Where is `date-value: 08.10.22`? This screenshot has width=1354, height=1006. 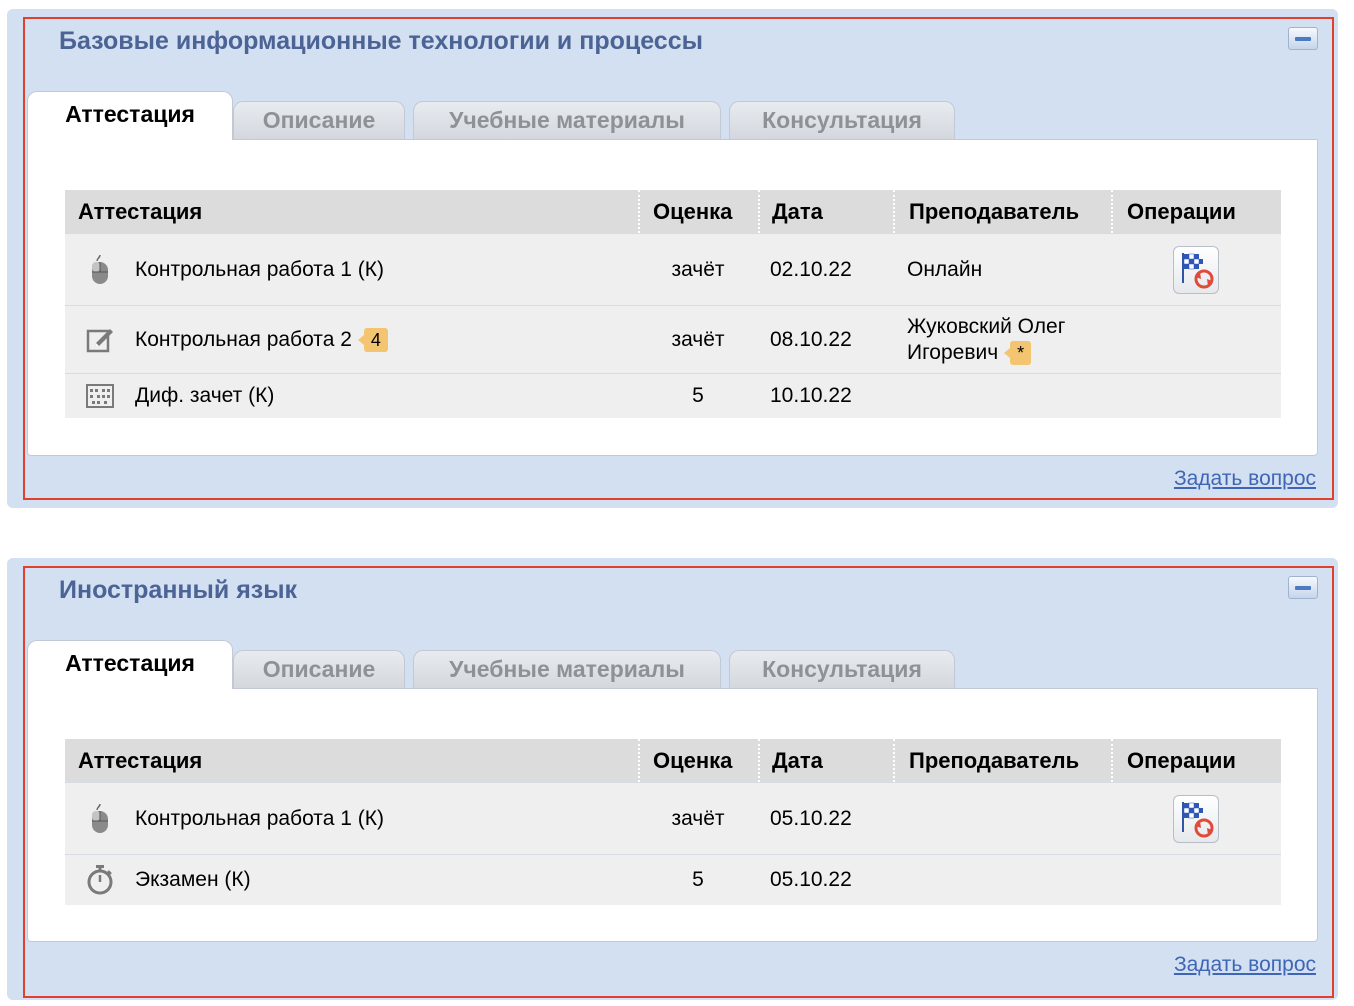
date-value: 08.10.22 is located at coordinates (811, 339).